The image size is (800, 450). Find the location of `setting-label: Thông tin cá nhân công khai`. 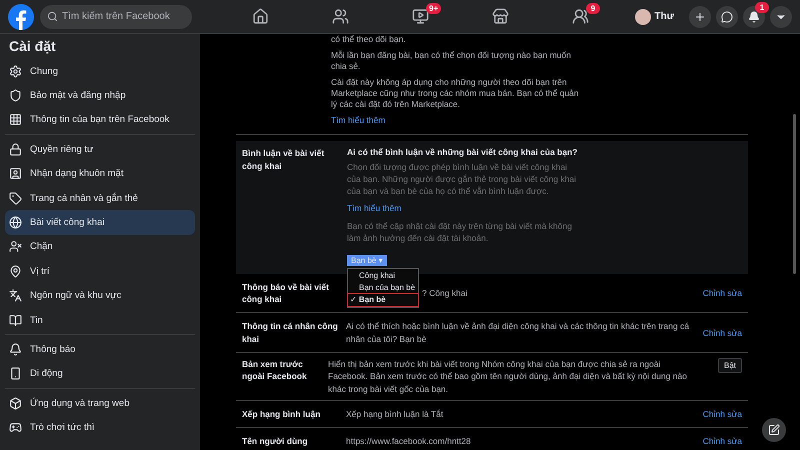

setting-label: Thông tin cá nhân công khai is located at coordinates (290, 332).